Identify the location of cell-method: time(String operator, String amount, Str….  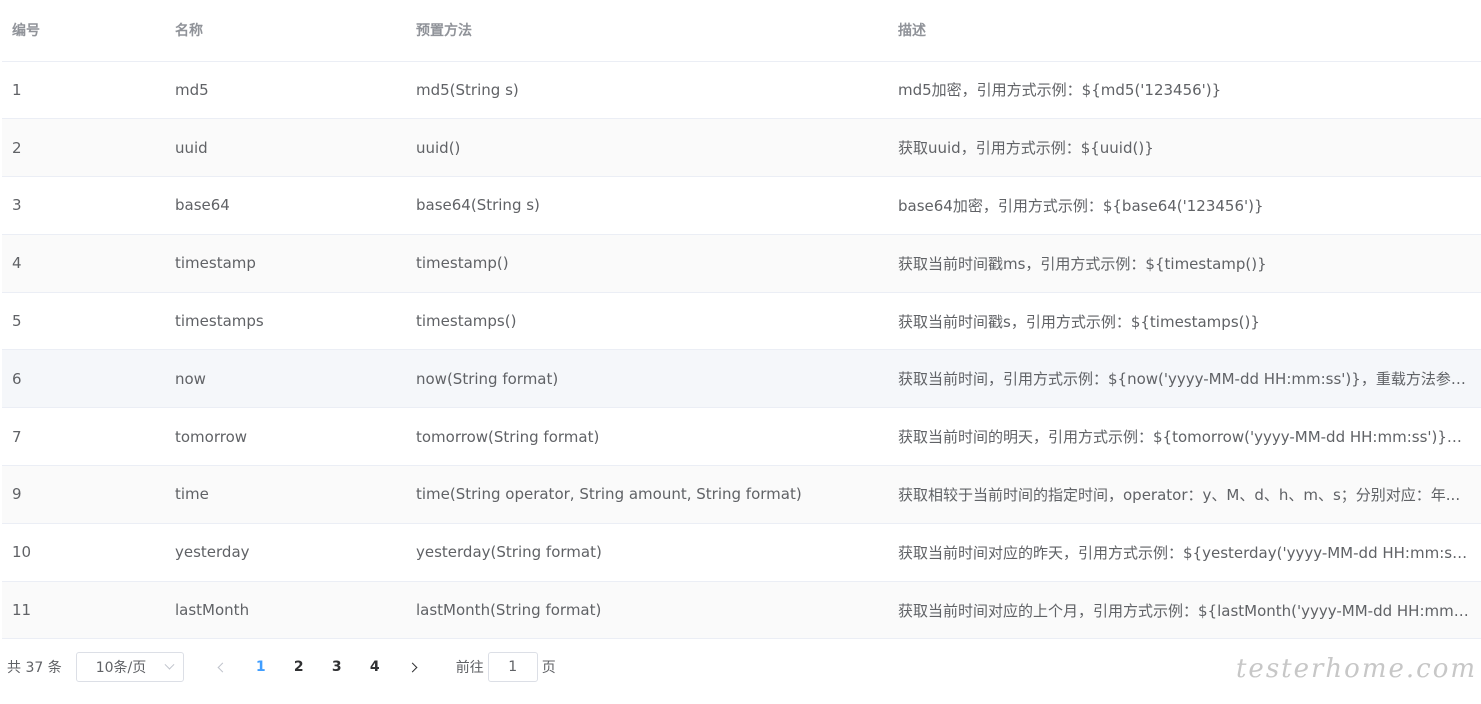
(647, 494).